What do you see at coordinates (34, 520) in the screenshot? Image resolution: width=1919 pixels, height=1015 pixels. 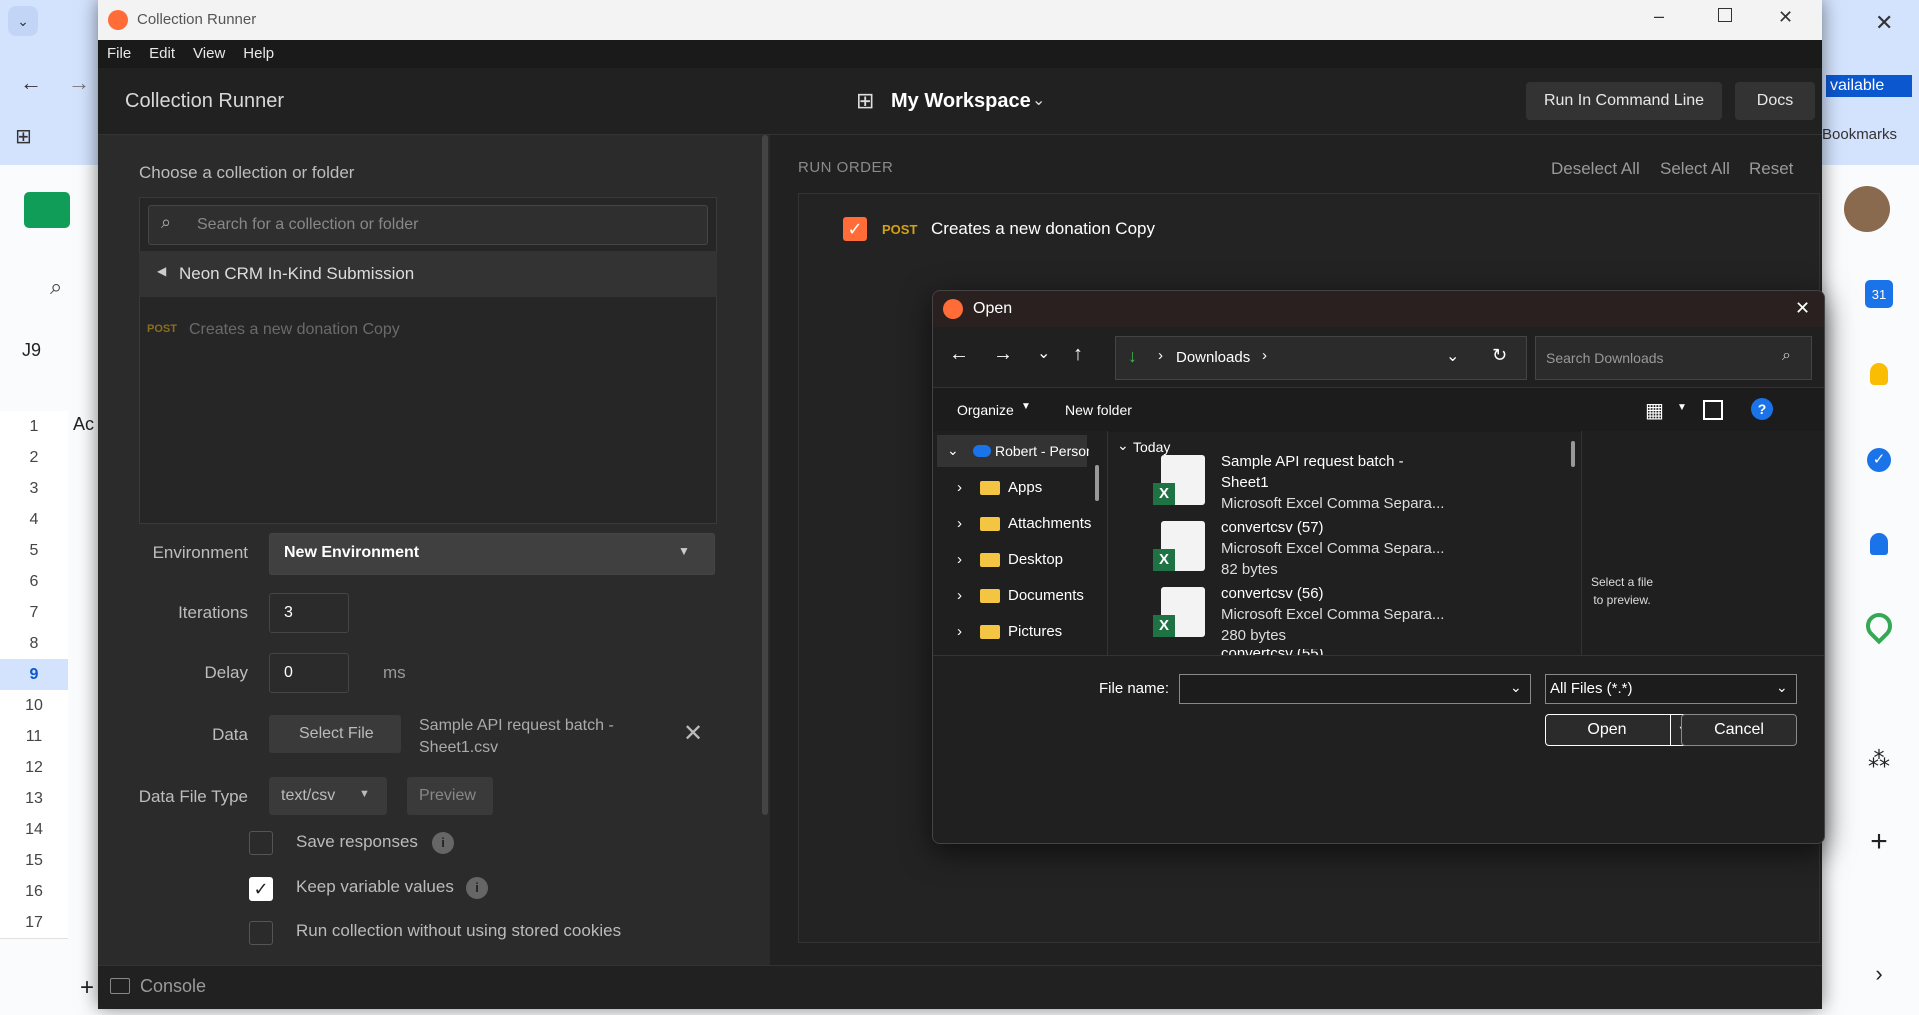 I see `row-number: 4` at bounding box center [34, 520].